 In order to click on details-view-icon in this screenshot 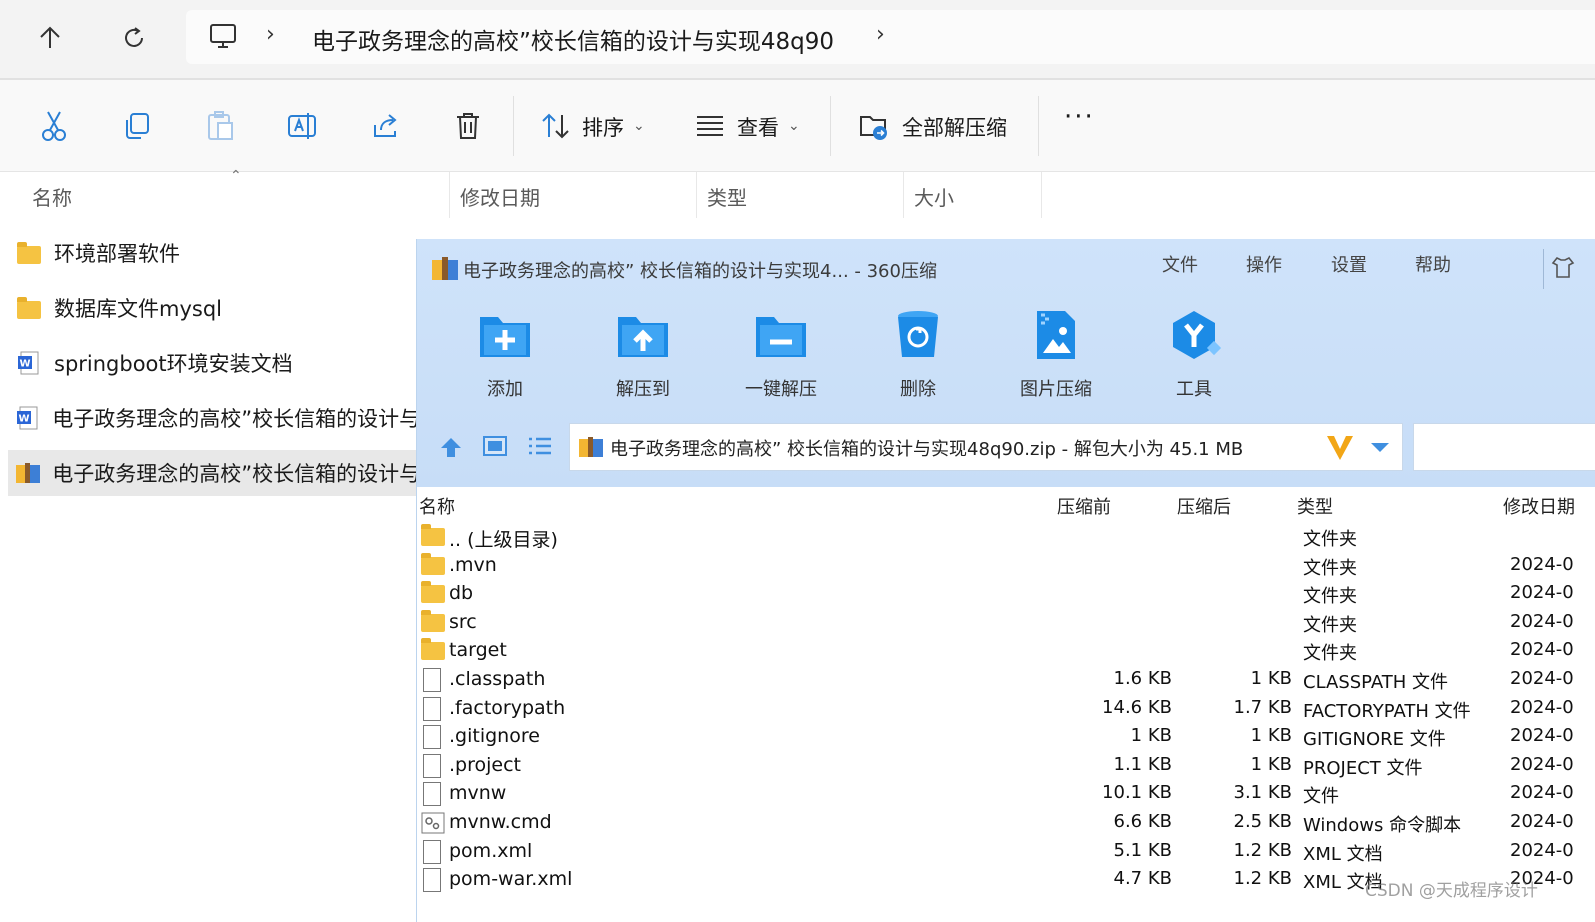, I will do `click(540, 446)`.